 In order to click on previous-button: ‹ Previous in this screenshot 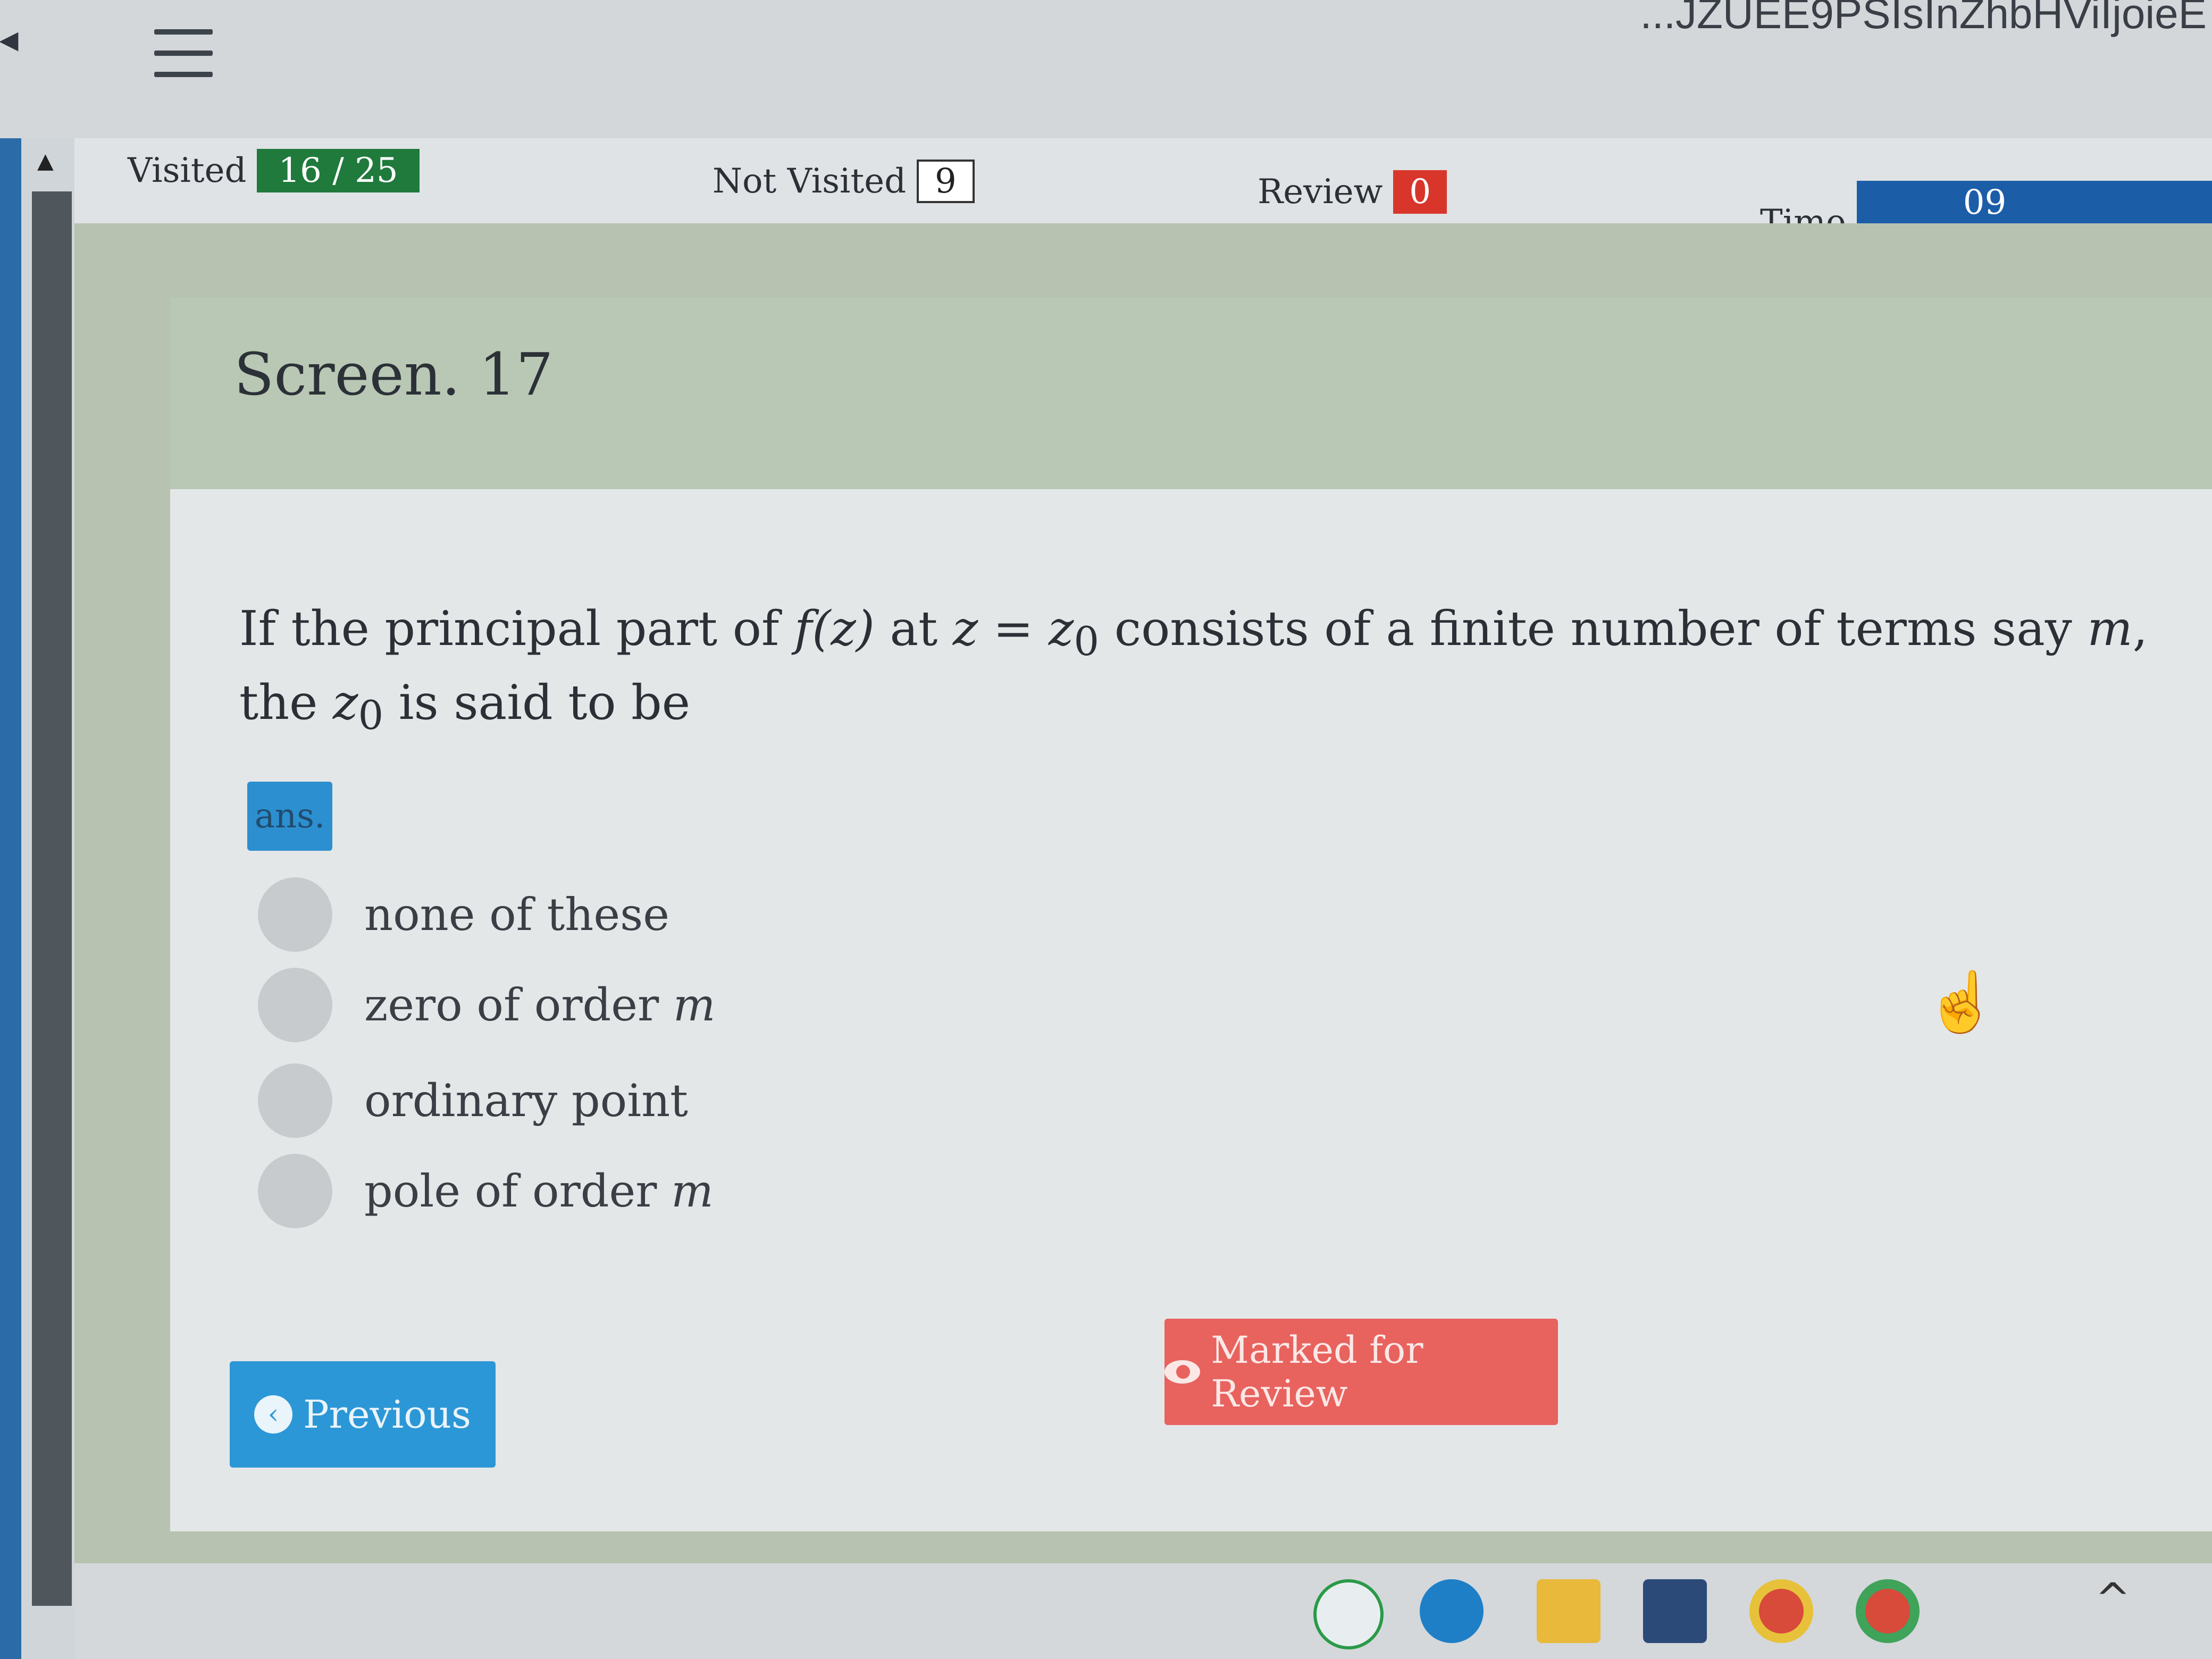, I will do `click(363, 1414)`.